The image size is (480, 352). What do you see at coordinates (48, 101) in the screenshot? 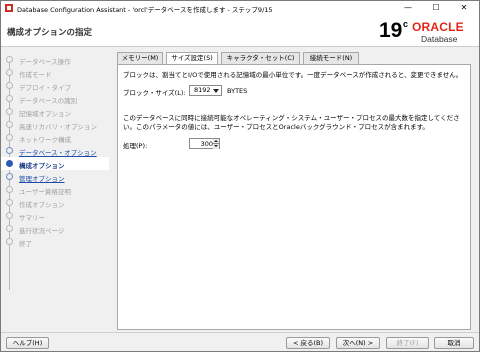
I see `sidebar-step-label: データベースの識別` at bounding box center [48, 101].